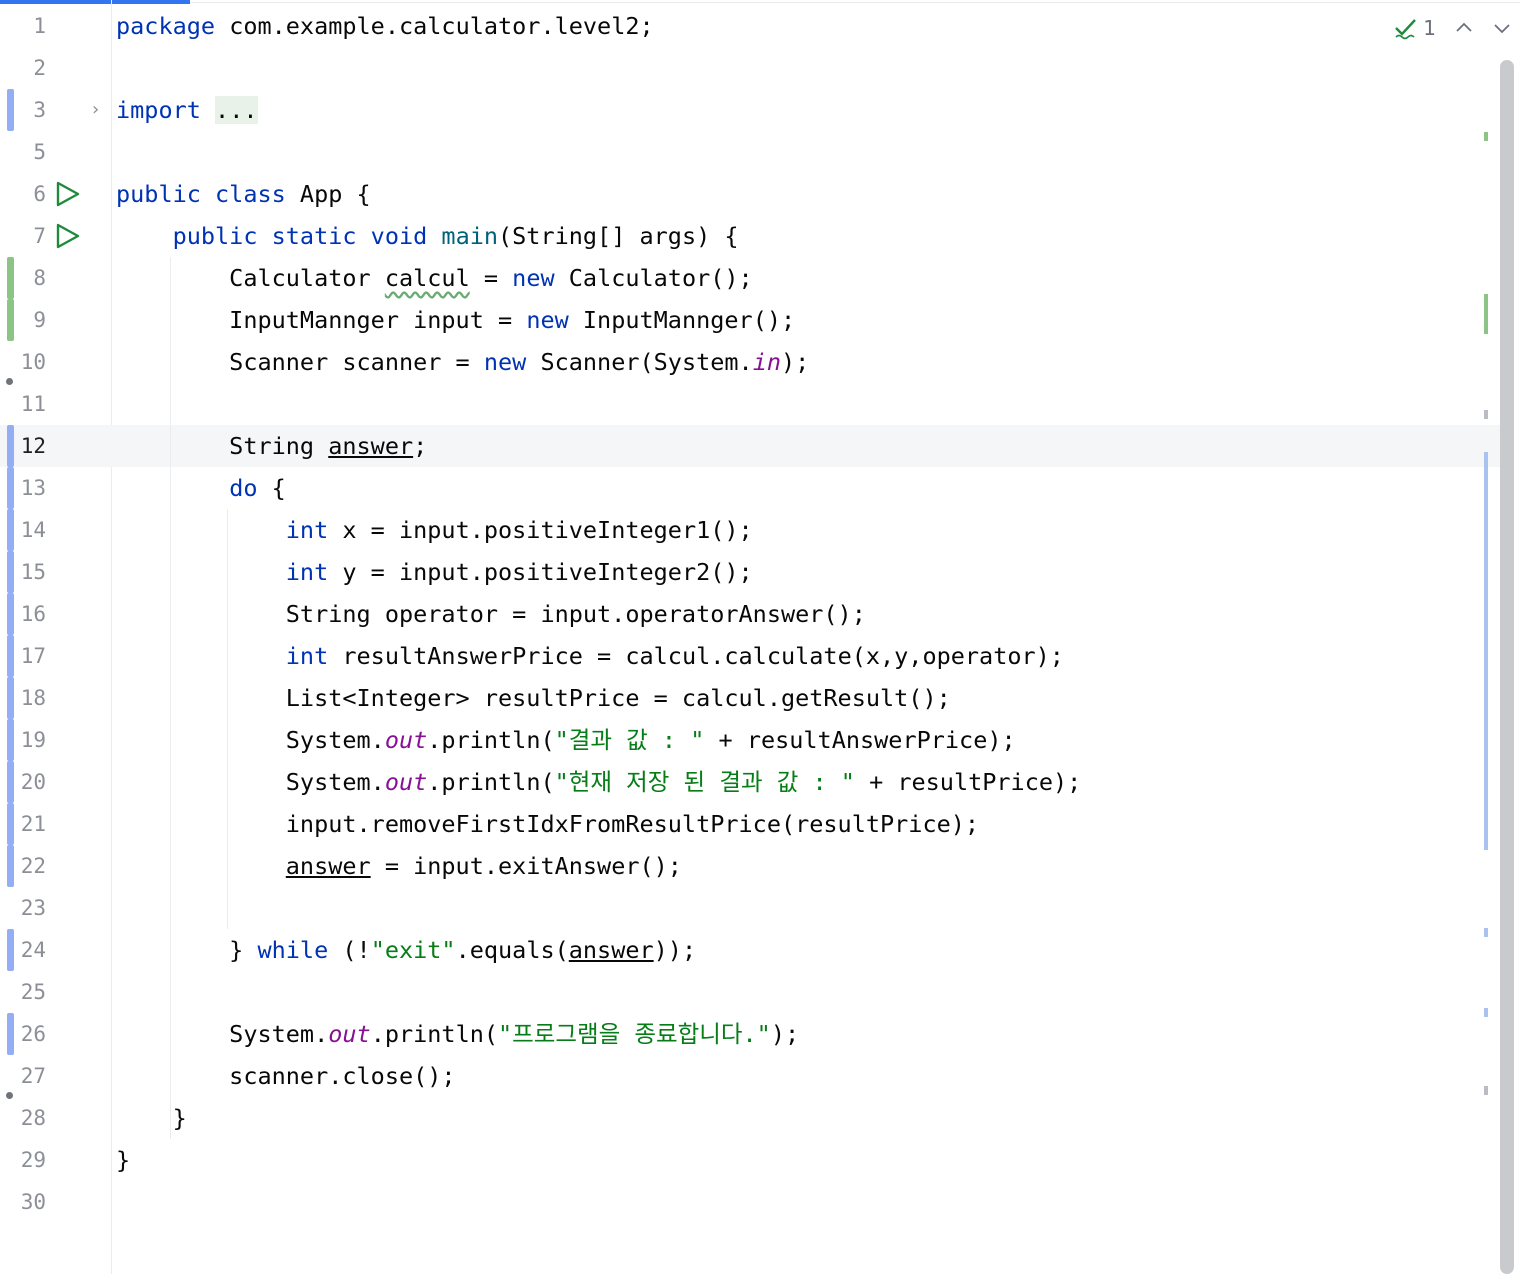 The height and width of the screenshot is (1274, 1520). Describe the element at coordinates (28, 1118) in the screenshot. I see `line-number: 28` at that location.